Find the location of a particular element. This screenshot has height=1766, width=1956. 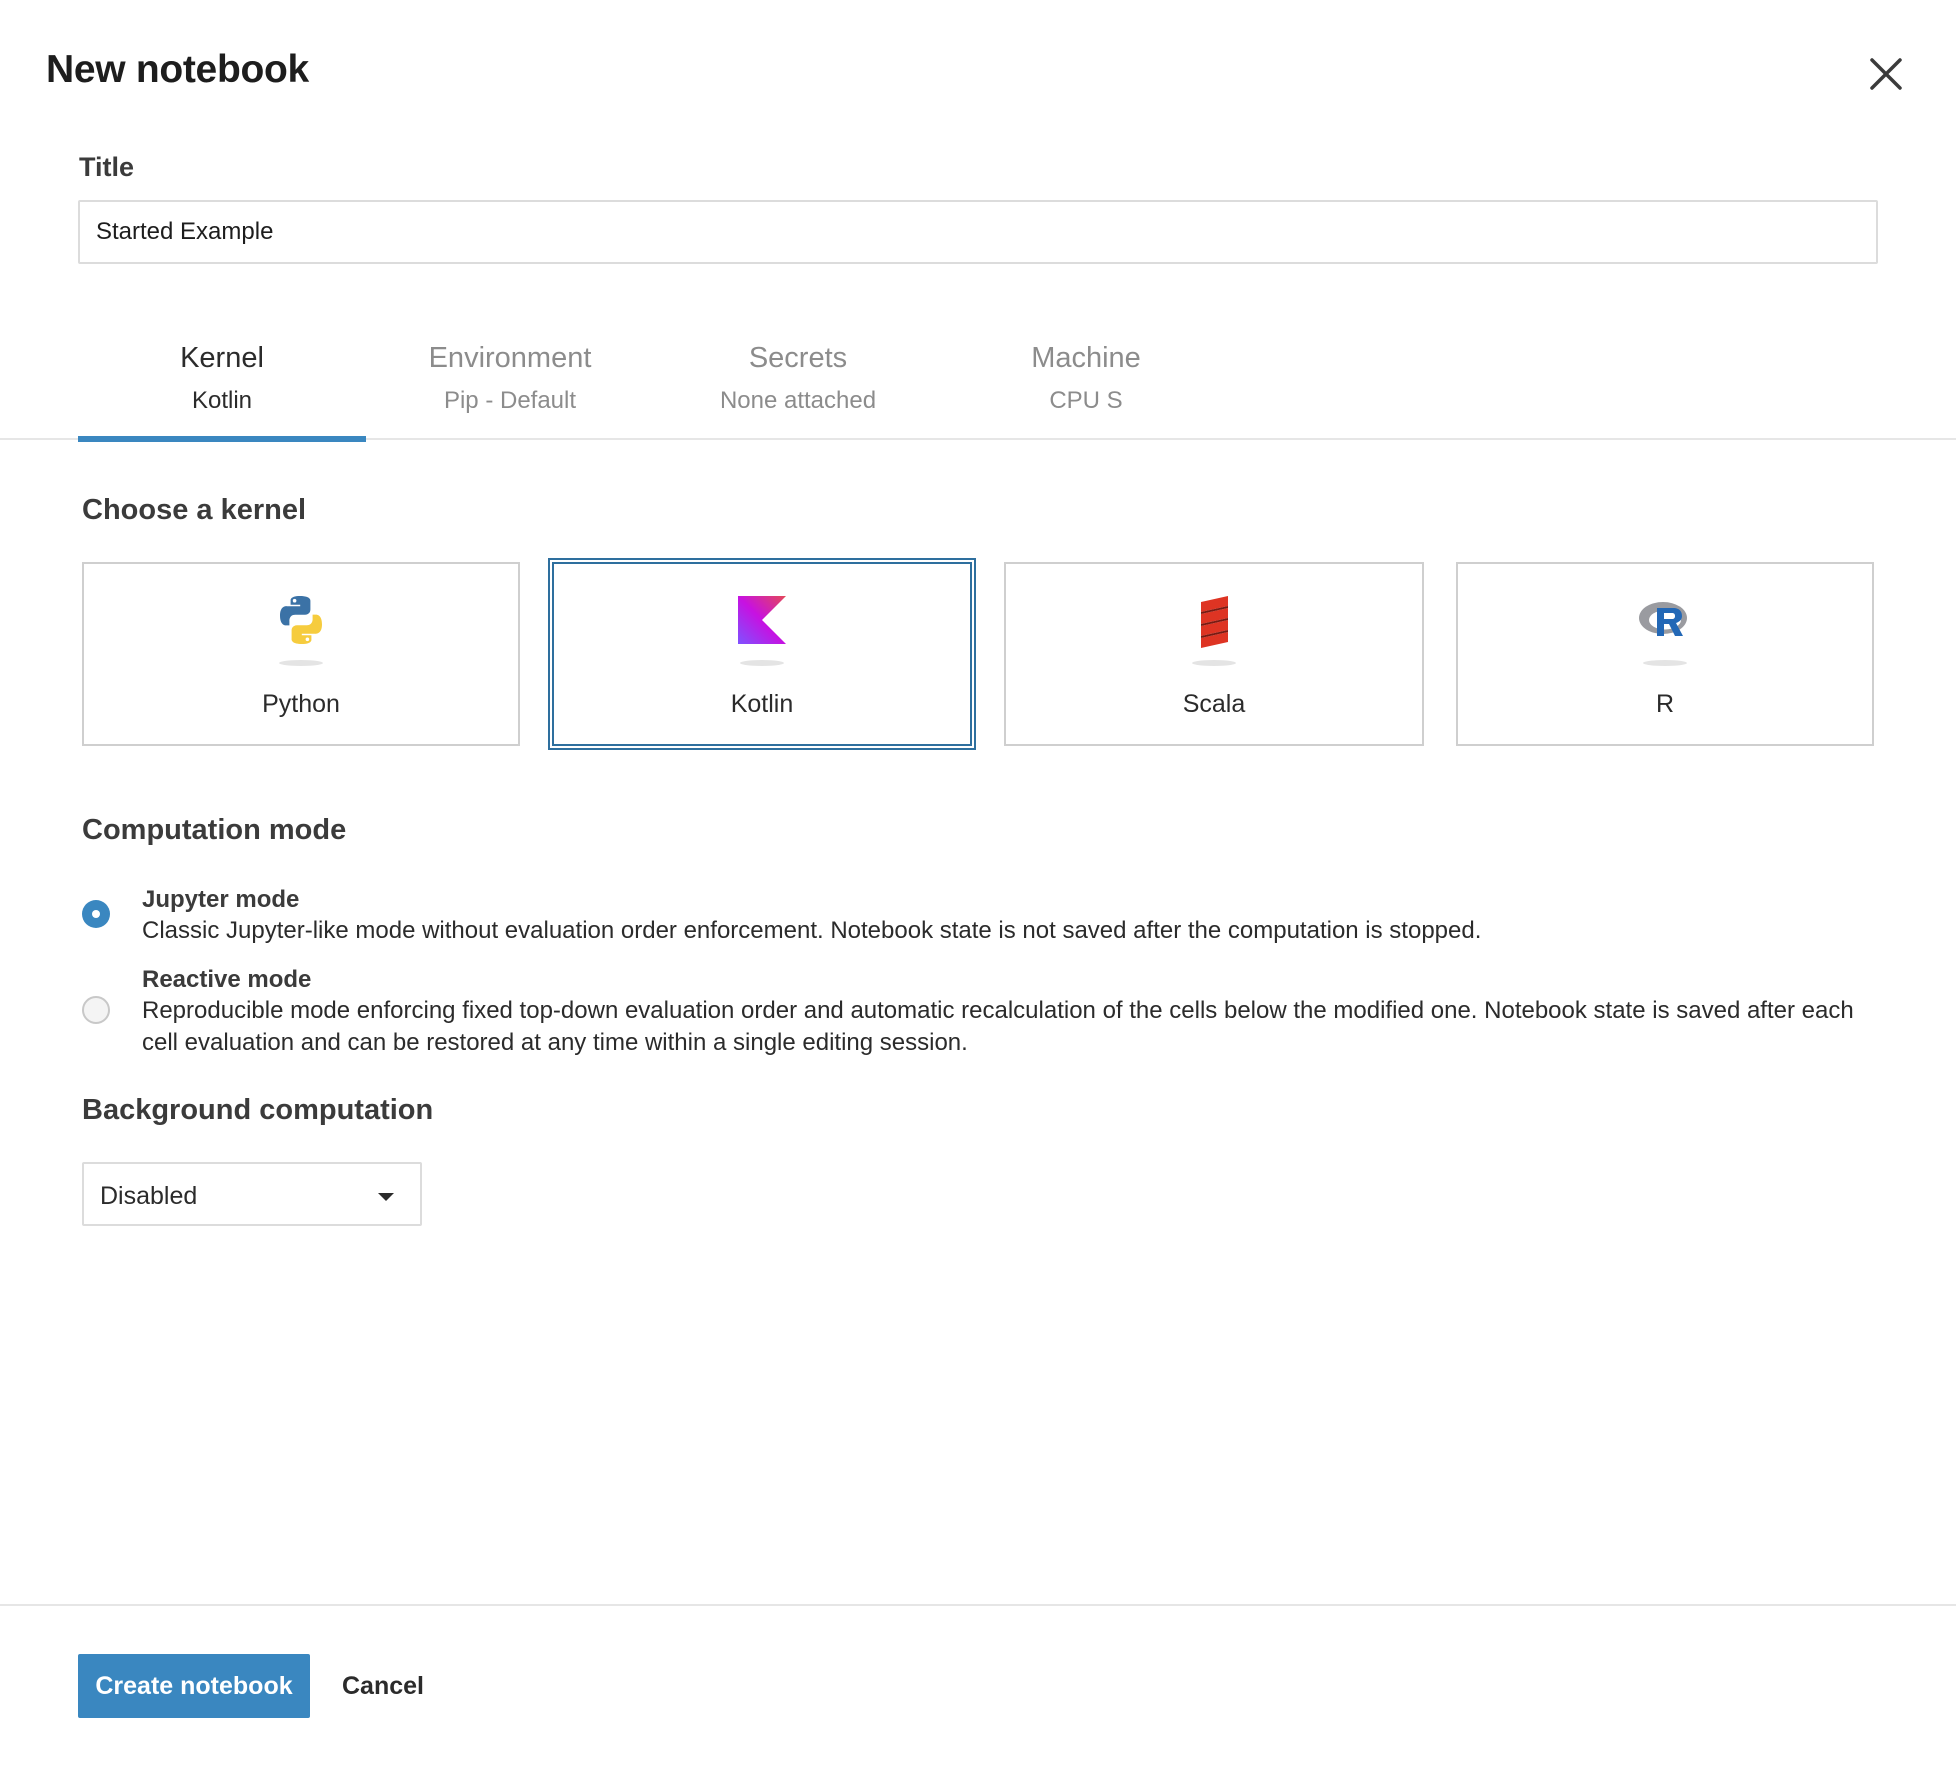

kernel-option-label: Scala is located at coordinates (1214, 704).